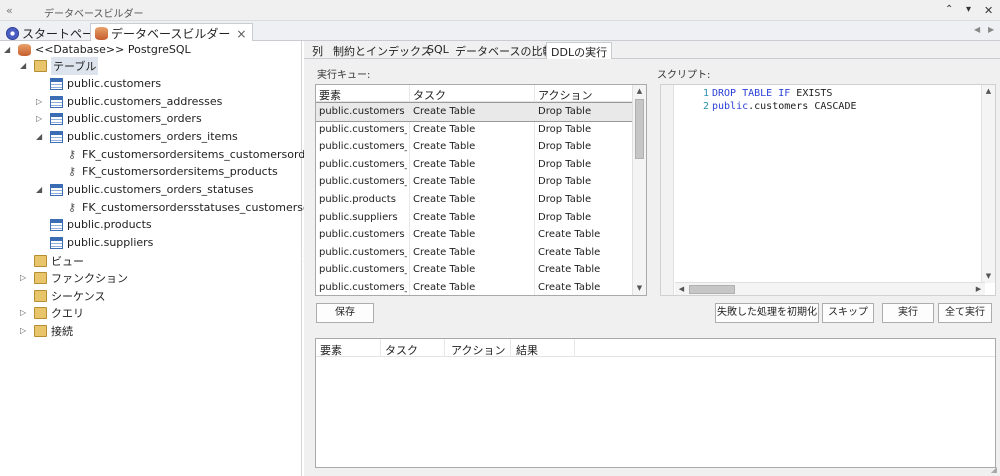 The width and height of the screenshot is (1000, 476). Describe the element at coordinates (475, 200) in the screenshot. I see `queue-row: public.products Create Table Drop Table` at that location.